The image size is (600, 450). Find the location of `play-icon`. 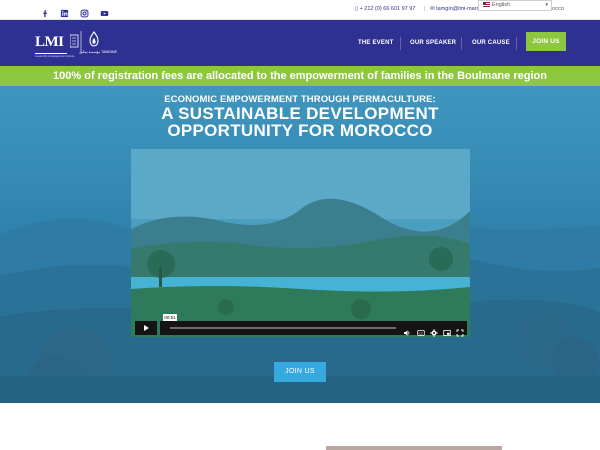

play-icon is located at coordinates (146, 328).